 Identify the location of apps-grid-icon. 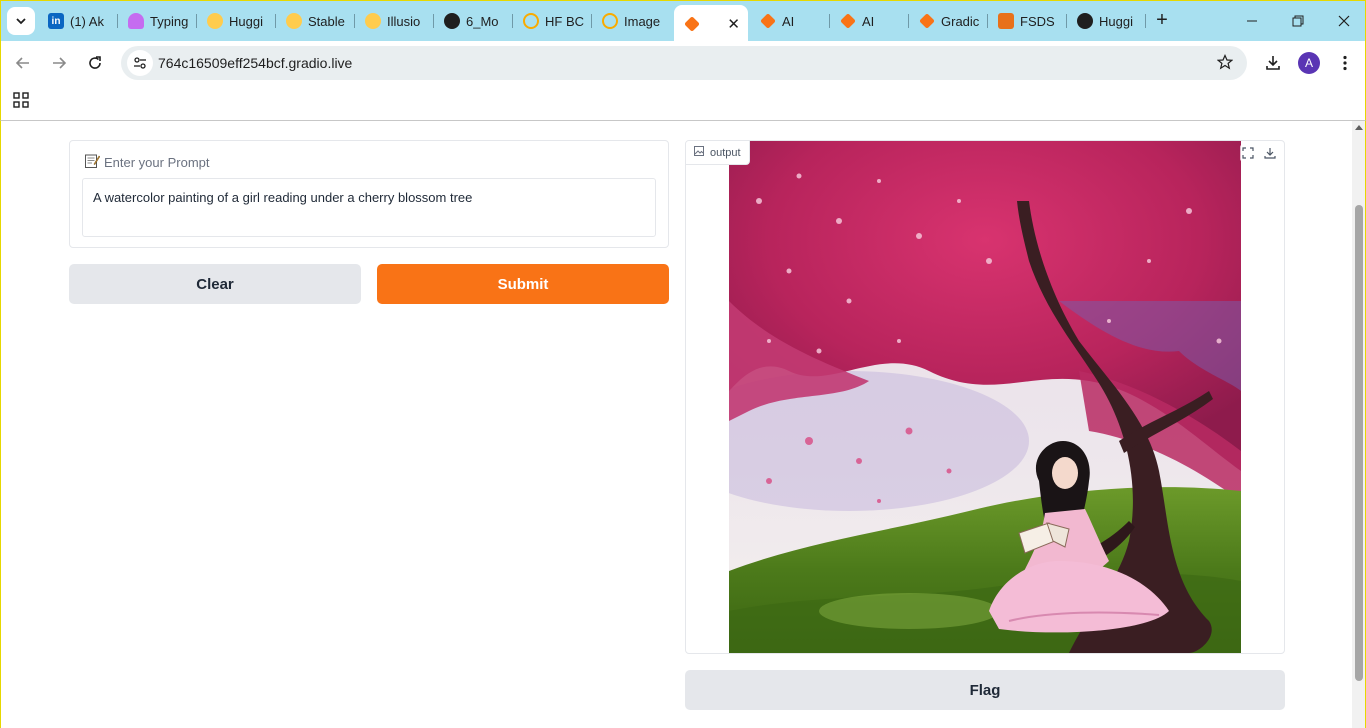
(21, 102).